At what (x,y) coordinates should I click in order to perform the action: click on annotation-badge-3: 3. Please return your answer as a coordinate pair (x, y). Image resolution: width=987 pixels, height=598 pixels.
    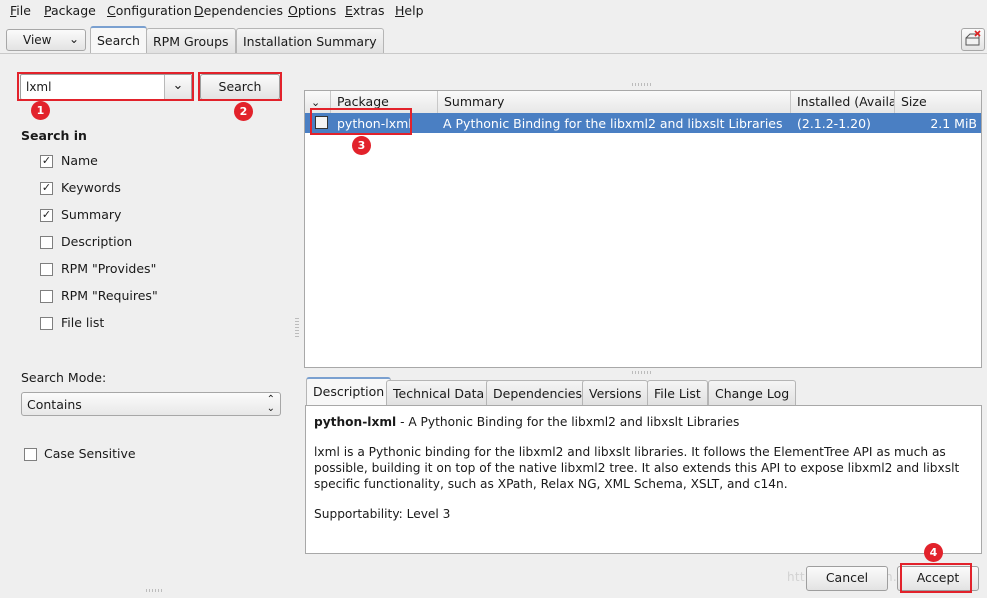
    Looking at the image, I should click on (361, 145).